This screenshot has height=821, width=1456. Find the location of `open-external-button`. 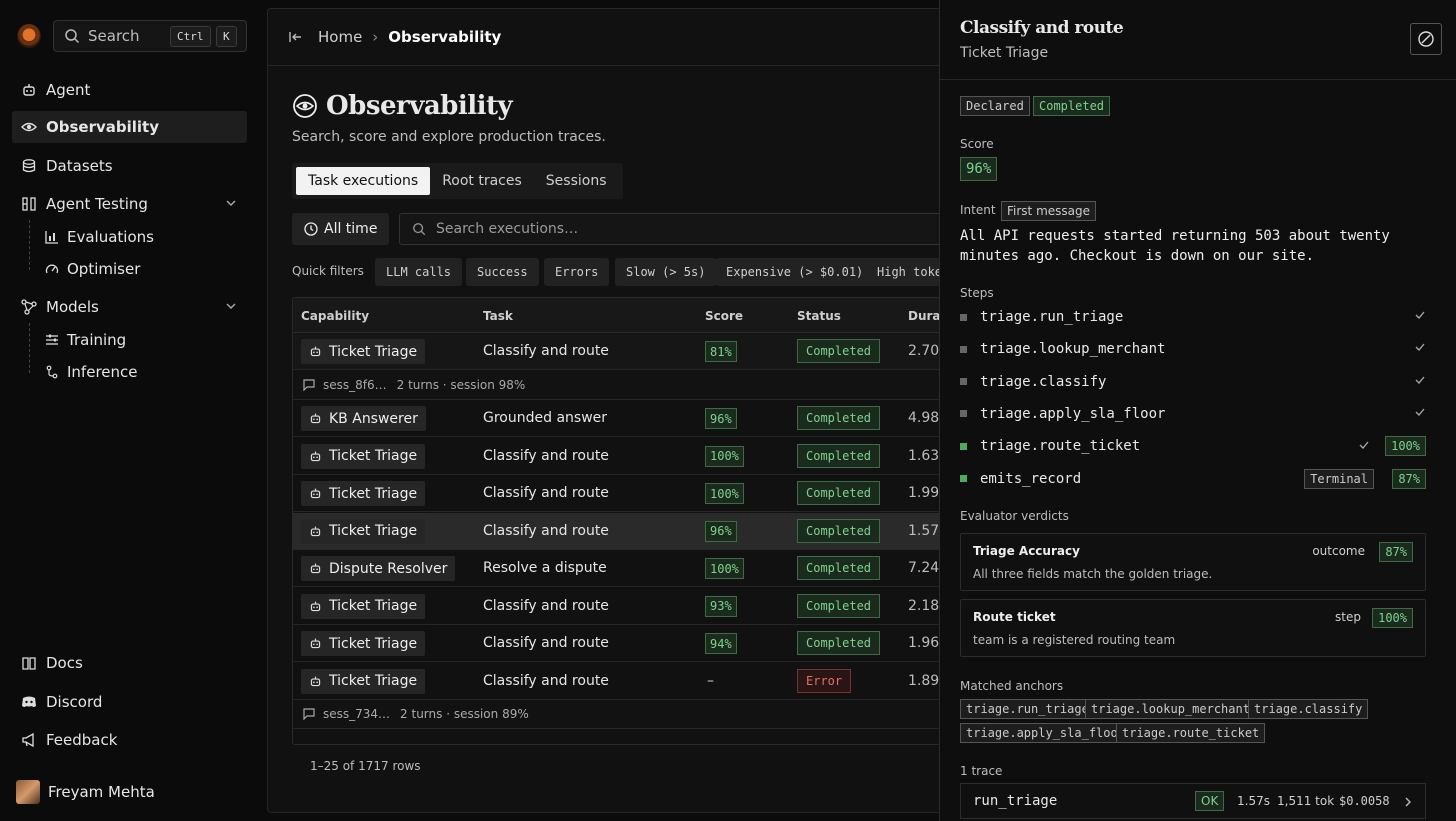

open-external-button is located at coordinates (1426, 39).